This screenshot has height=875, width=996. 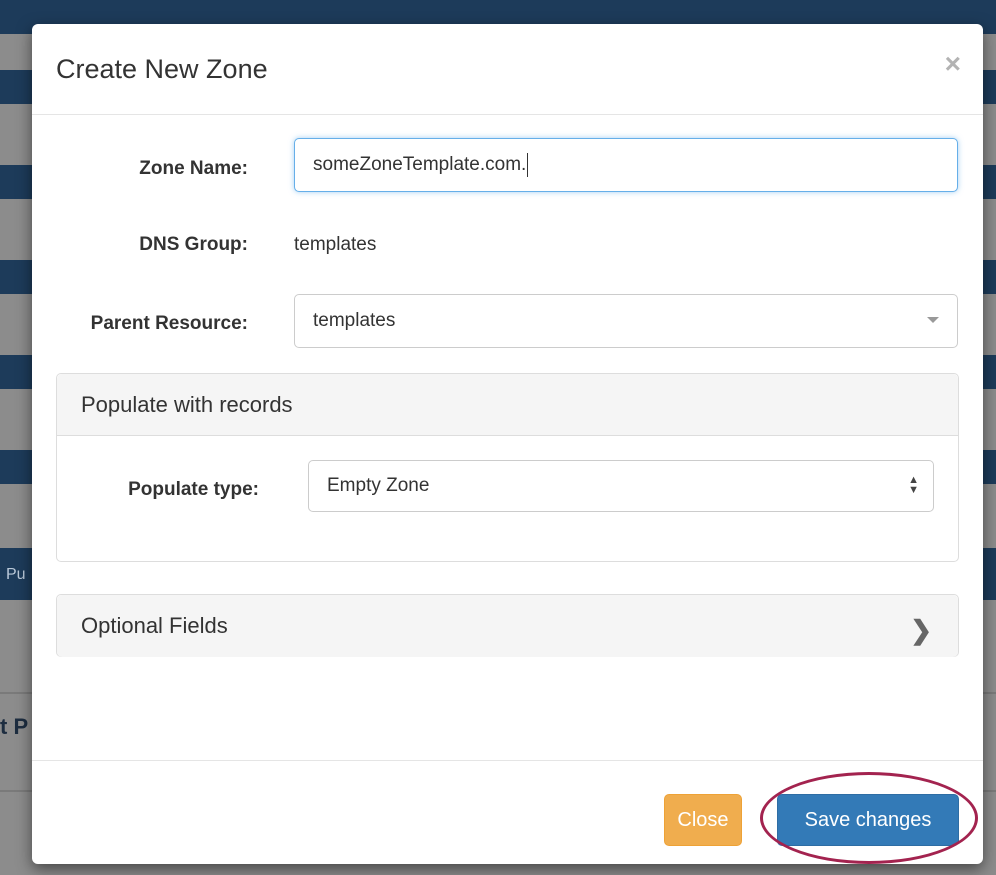 I want to click on parent-resource-label: Parent Resource:, so click(x=169, y=323).